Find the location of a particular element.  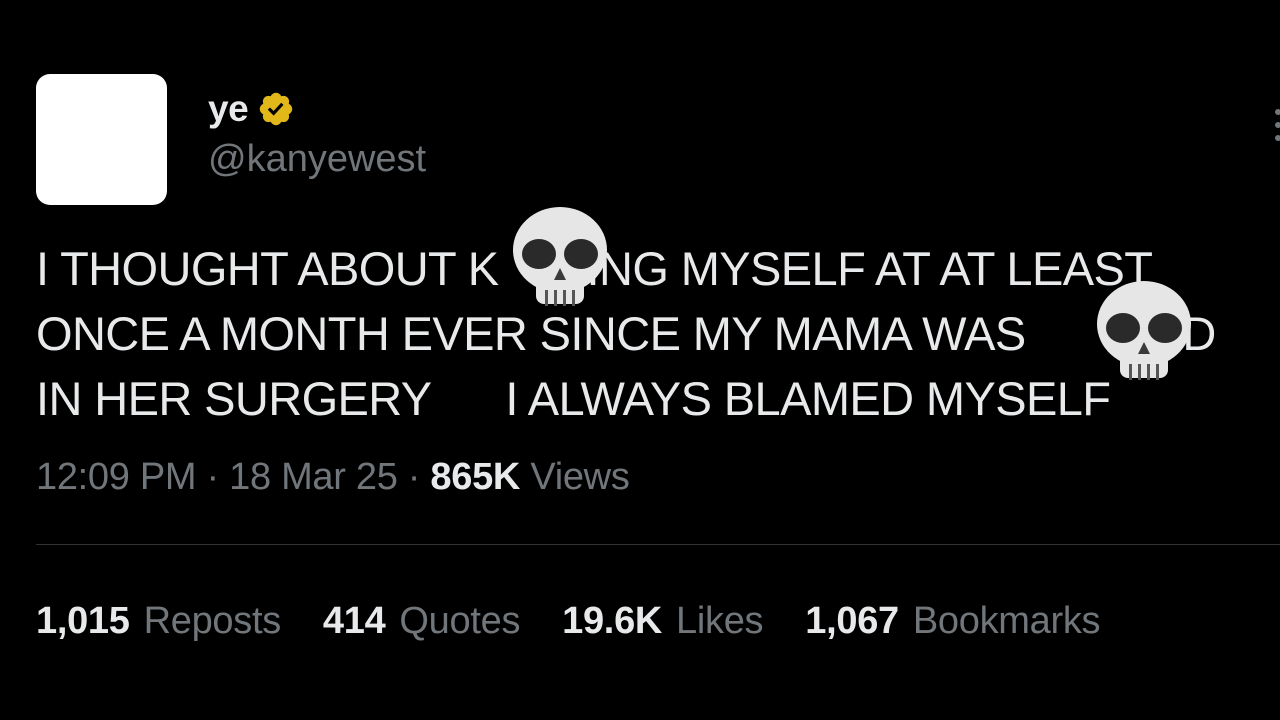

tweet-line-2-part-1: ONCE A MONTH EVER SINCE MY MAMA WAS is located at coordinates (537, 333).